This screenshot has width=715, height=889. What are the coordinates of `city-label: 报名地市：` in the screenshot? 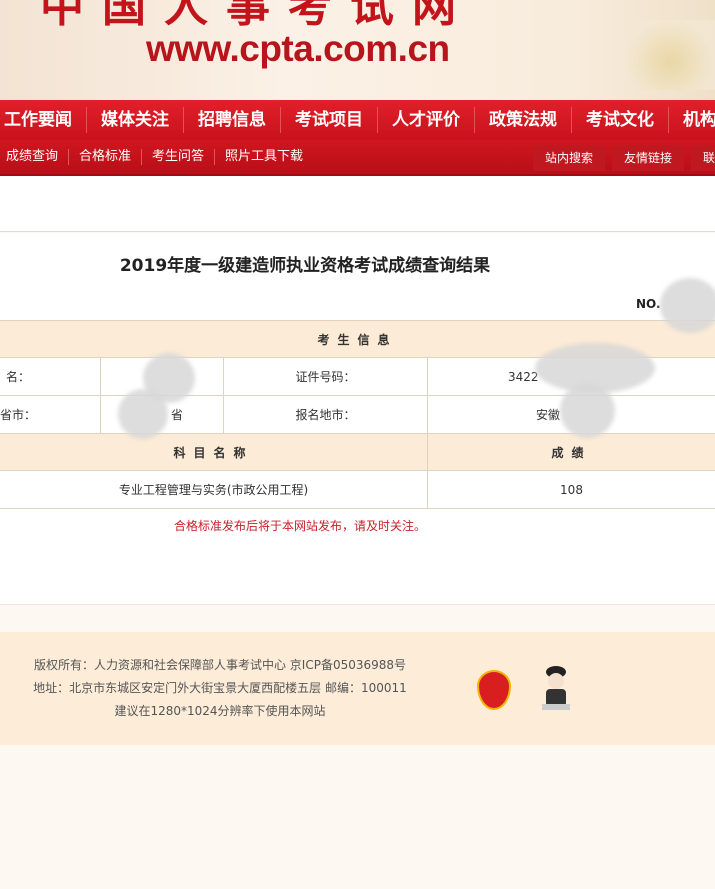 It's located at (325, 414).